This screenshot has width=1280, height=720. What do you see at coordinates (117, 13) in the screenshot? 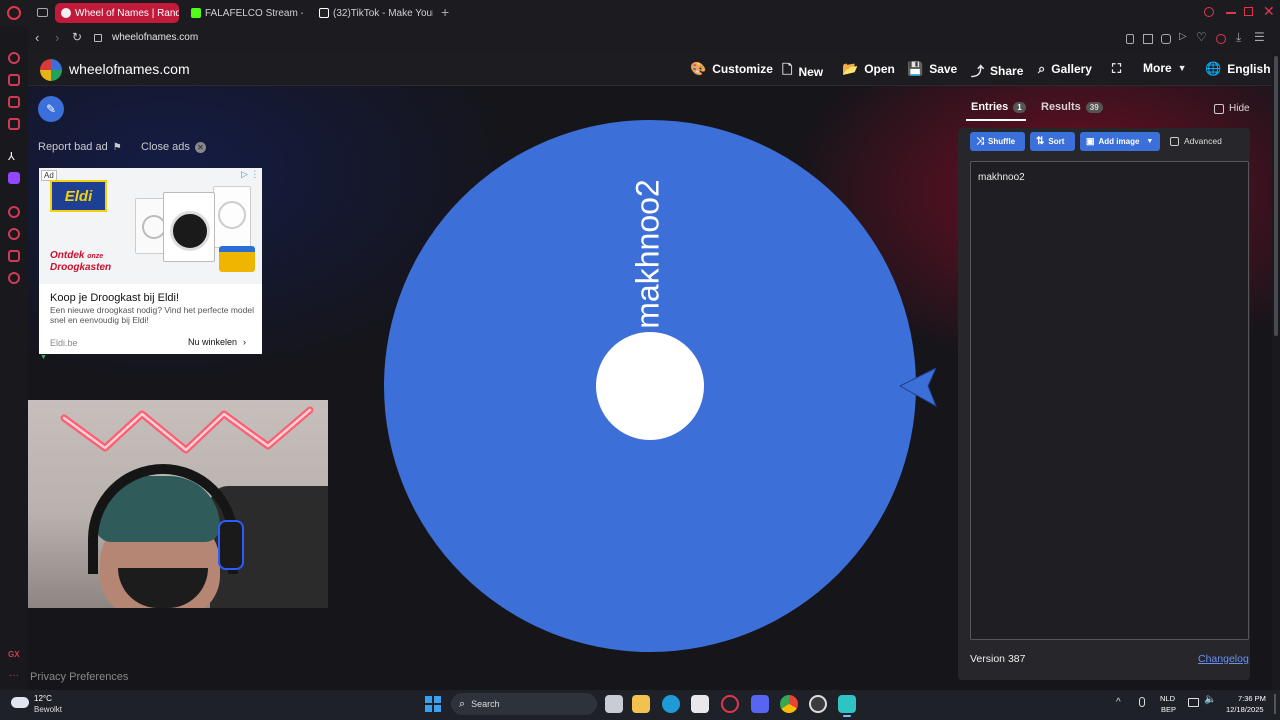
I see `tab-wheel-of-names: Wheel of Names | Rando` at bounding box center [117, 13].